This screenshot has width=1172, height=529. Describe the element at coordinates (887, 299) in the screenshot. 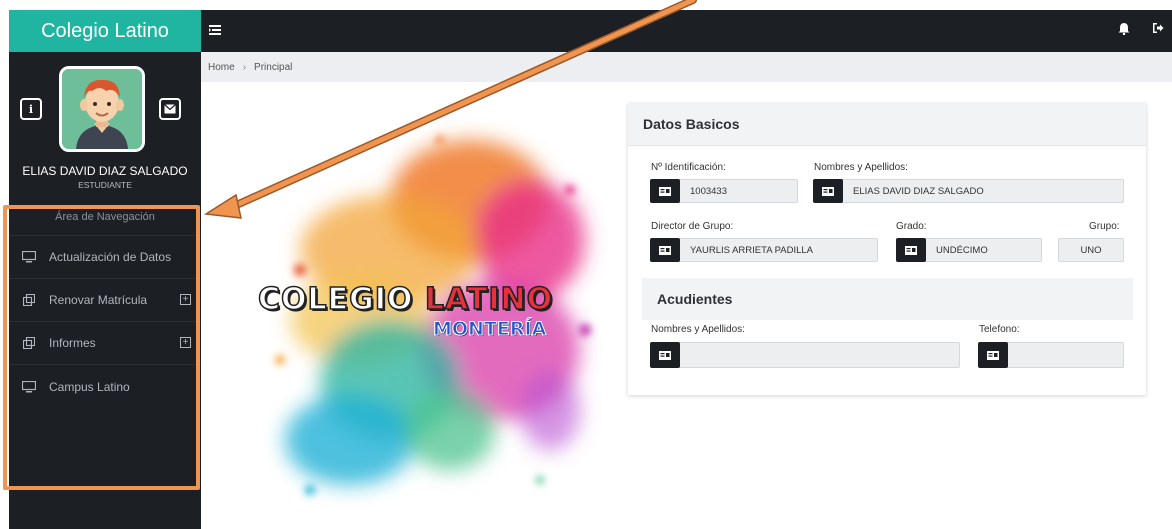

I see `acudientes-title: Acudientes` at that location.